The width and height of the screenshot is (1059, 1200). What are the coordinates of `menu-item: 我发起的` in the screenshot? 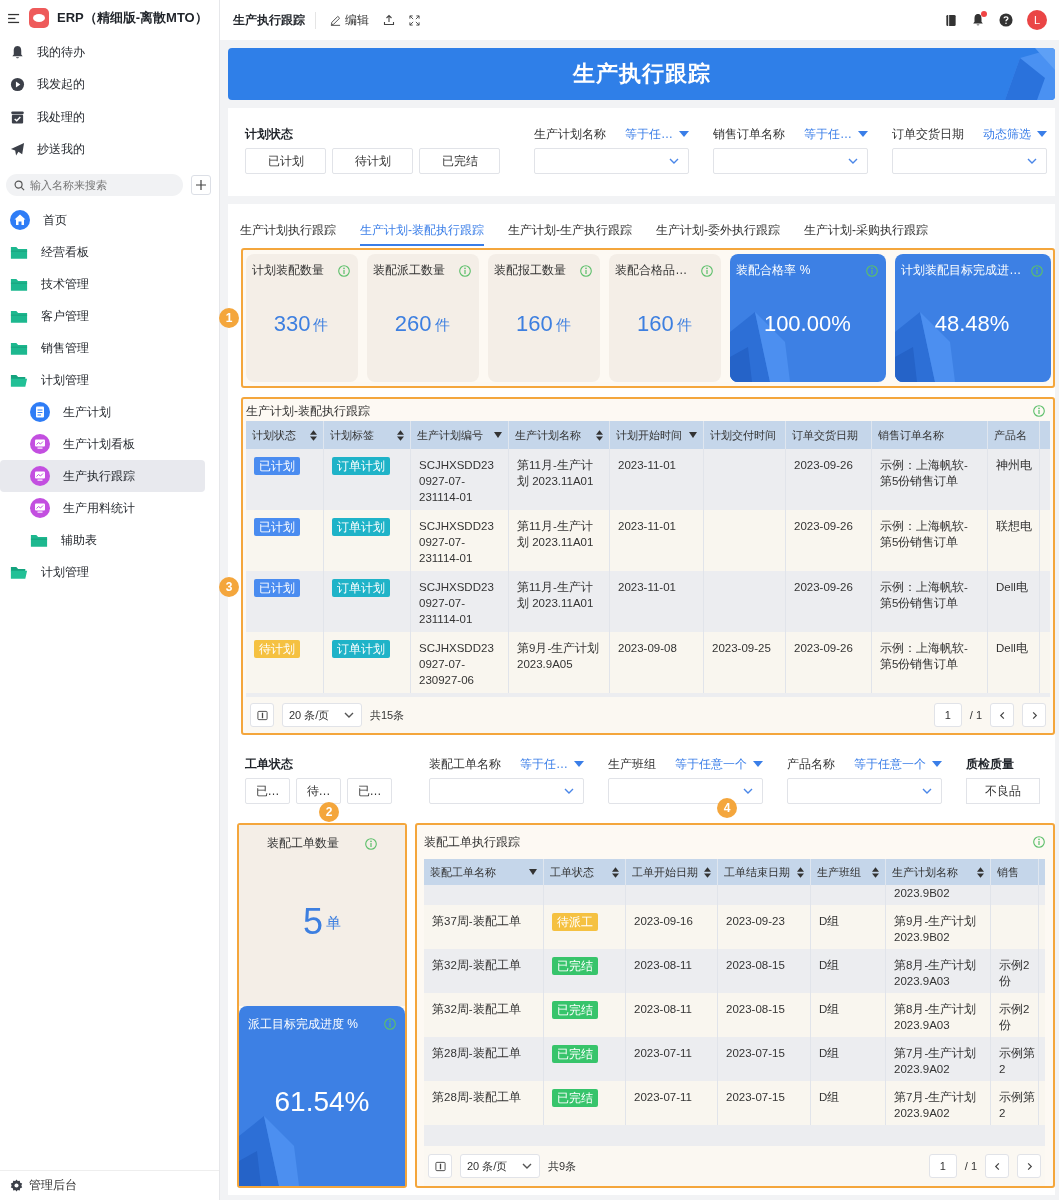 It's located at (109, 84).